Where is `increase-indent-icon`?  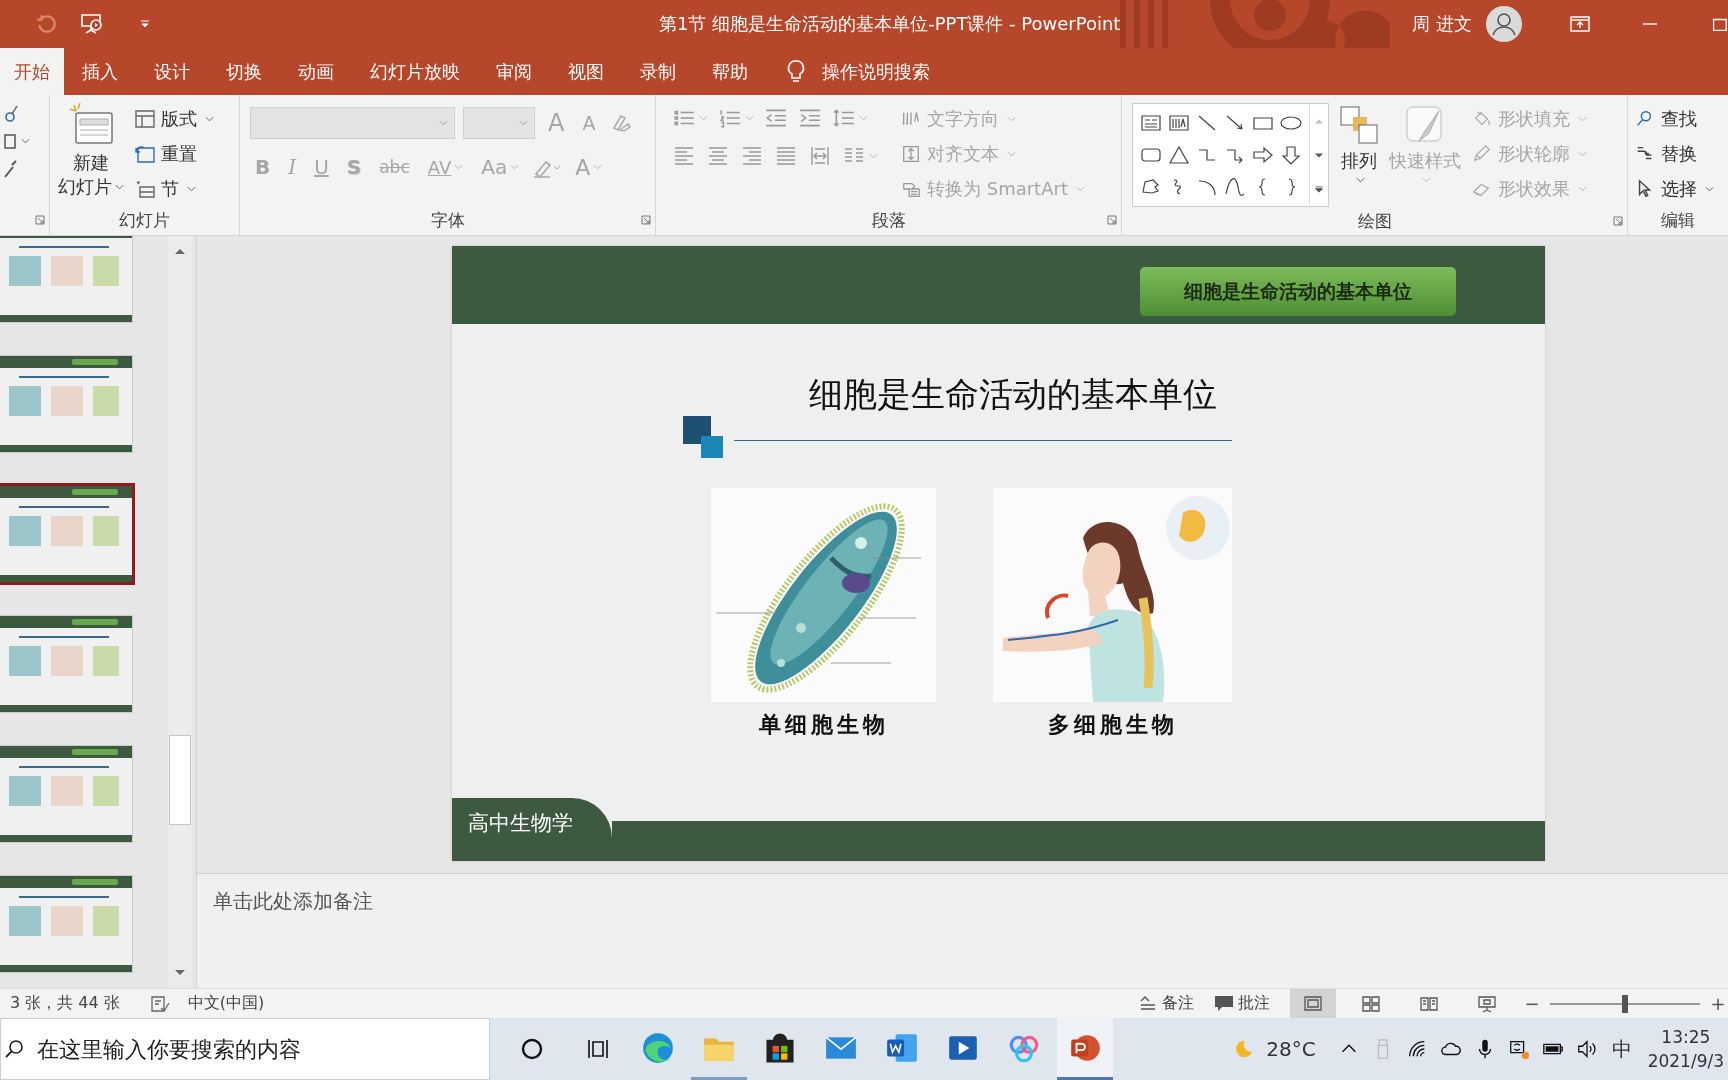 increase-indent-icon is located at coordinates (810, 118).